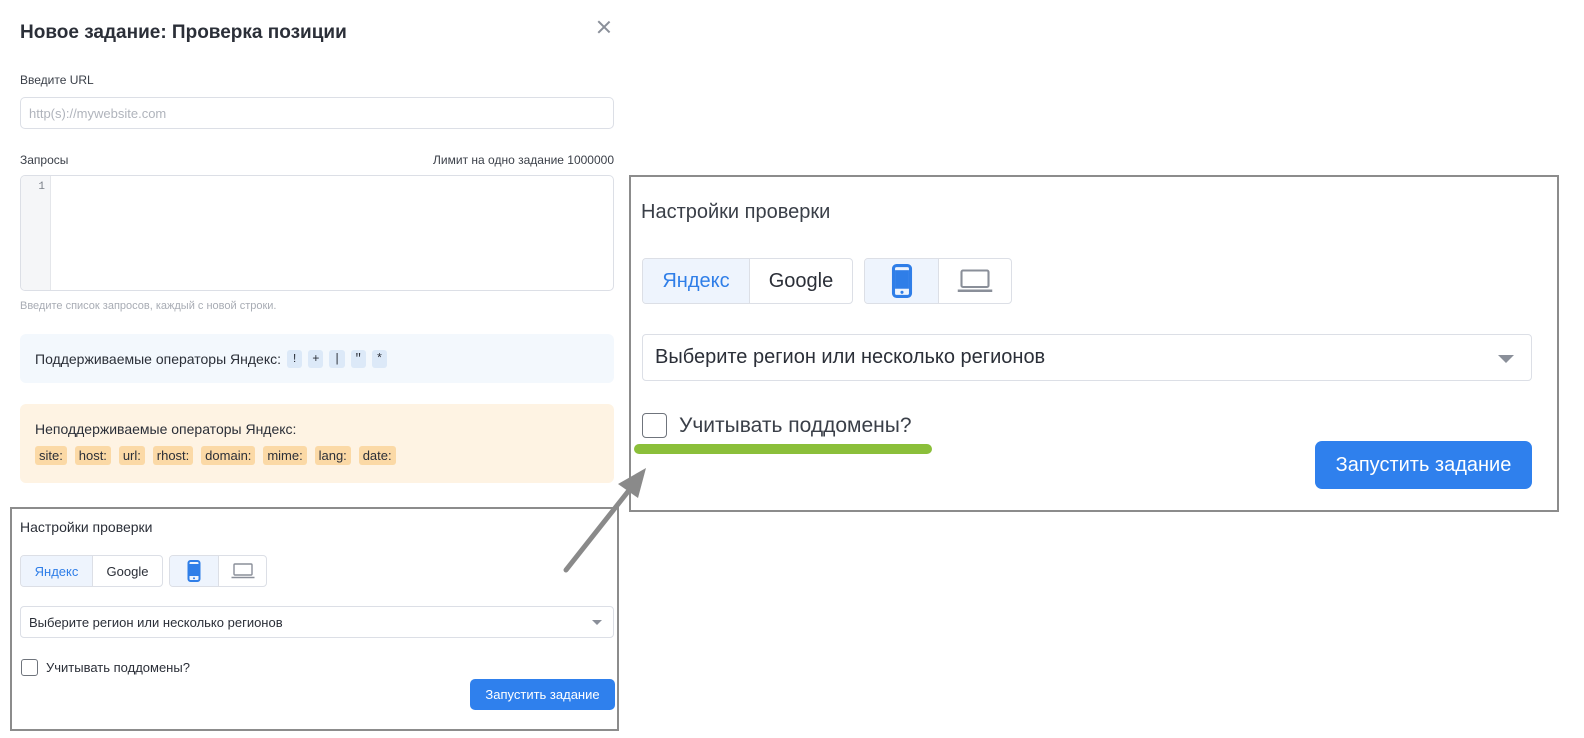 The width and height of the screenshot is (1584, 738). I want to click on callout-arrow, so click(604, 520).